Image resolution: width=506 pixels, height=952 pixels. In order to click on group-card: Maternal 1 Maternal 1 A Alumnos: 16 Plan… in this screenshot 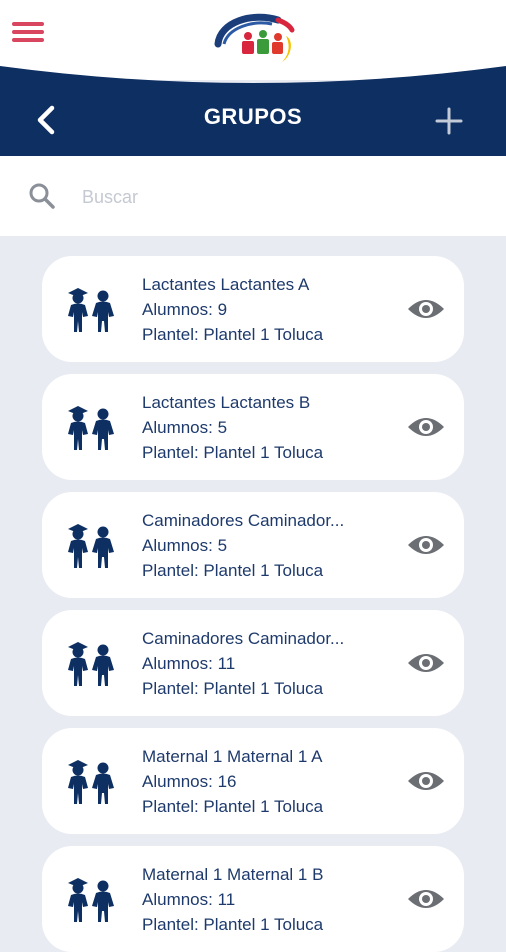, I will do `click(253, 781)`.